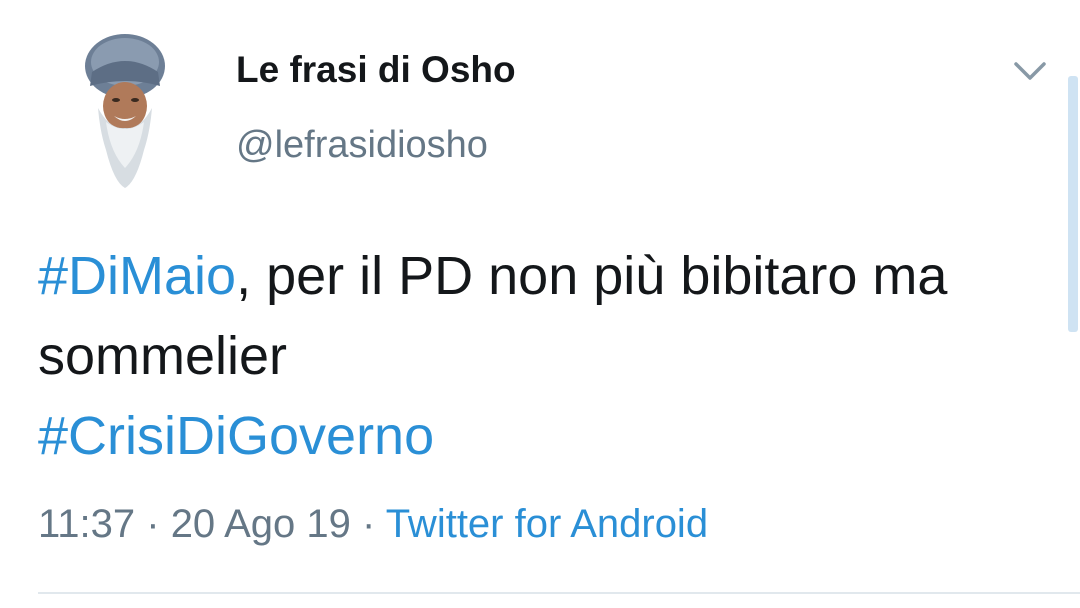 This screenshot has height=608, width=1080. I want to click on tweet-time: 11:37, so click(87, 524).